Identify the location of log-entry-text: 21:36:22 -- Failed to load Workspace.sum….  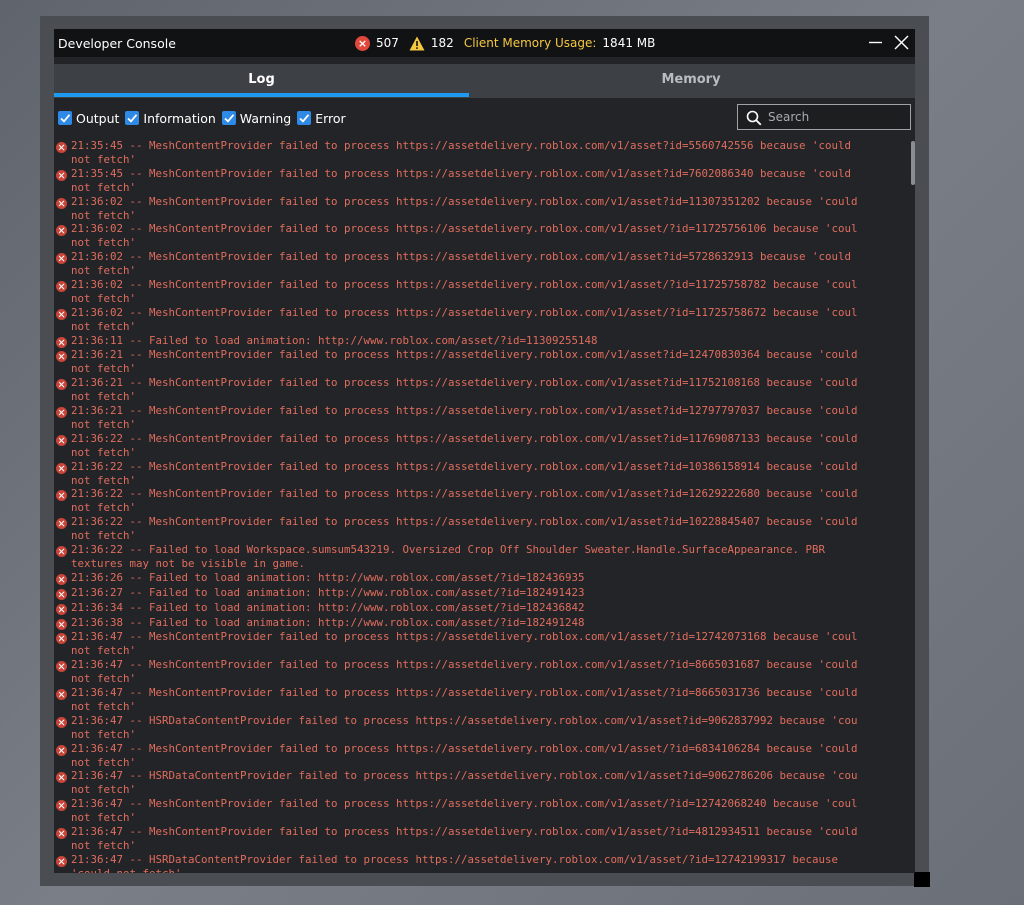
(448, 550).